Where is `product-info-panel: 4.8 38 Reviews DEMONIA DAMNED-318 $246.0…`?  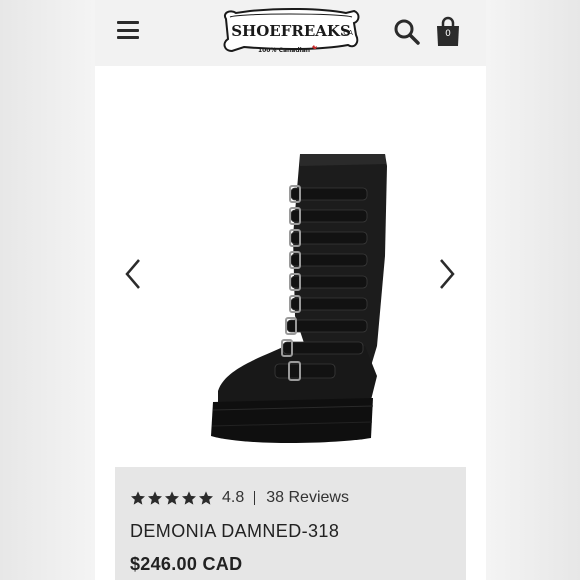 product-info-panel: 4.8 38 Reviews DEMONIA DAMNED-318 $246.0… is located at coordinates (290, 523).